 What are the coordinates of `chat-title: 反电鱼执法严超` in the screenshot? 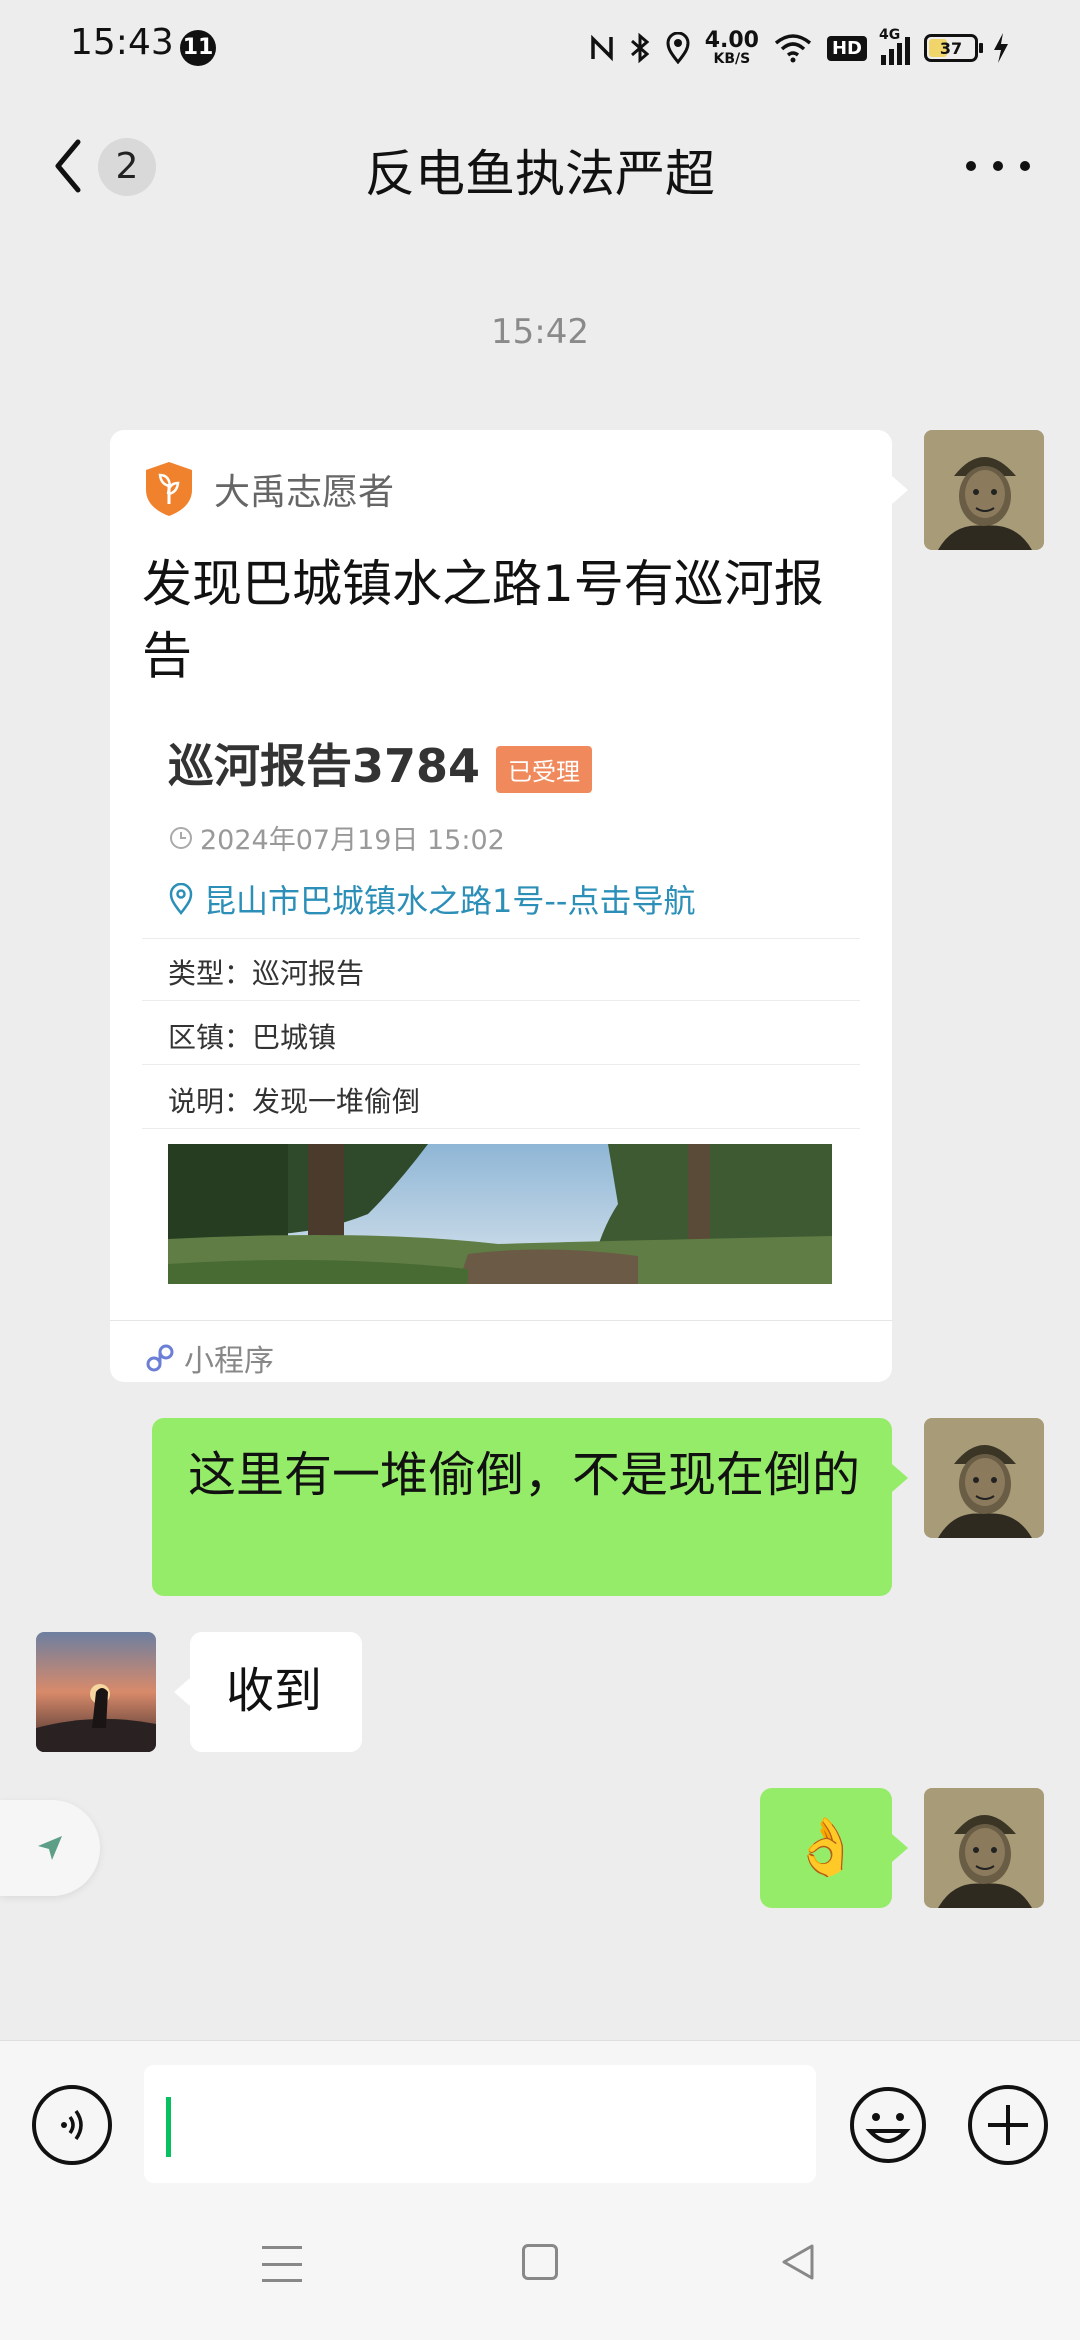 It's located at (540, 174).